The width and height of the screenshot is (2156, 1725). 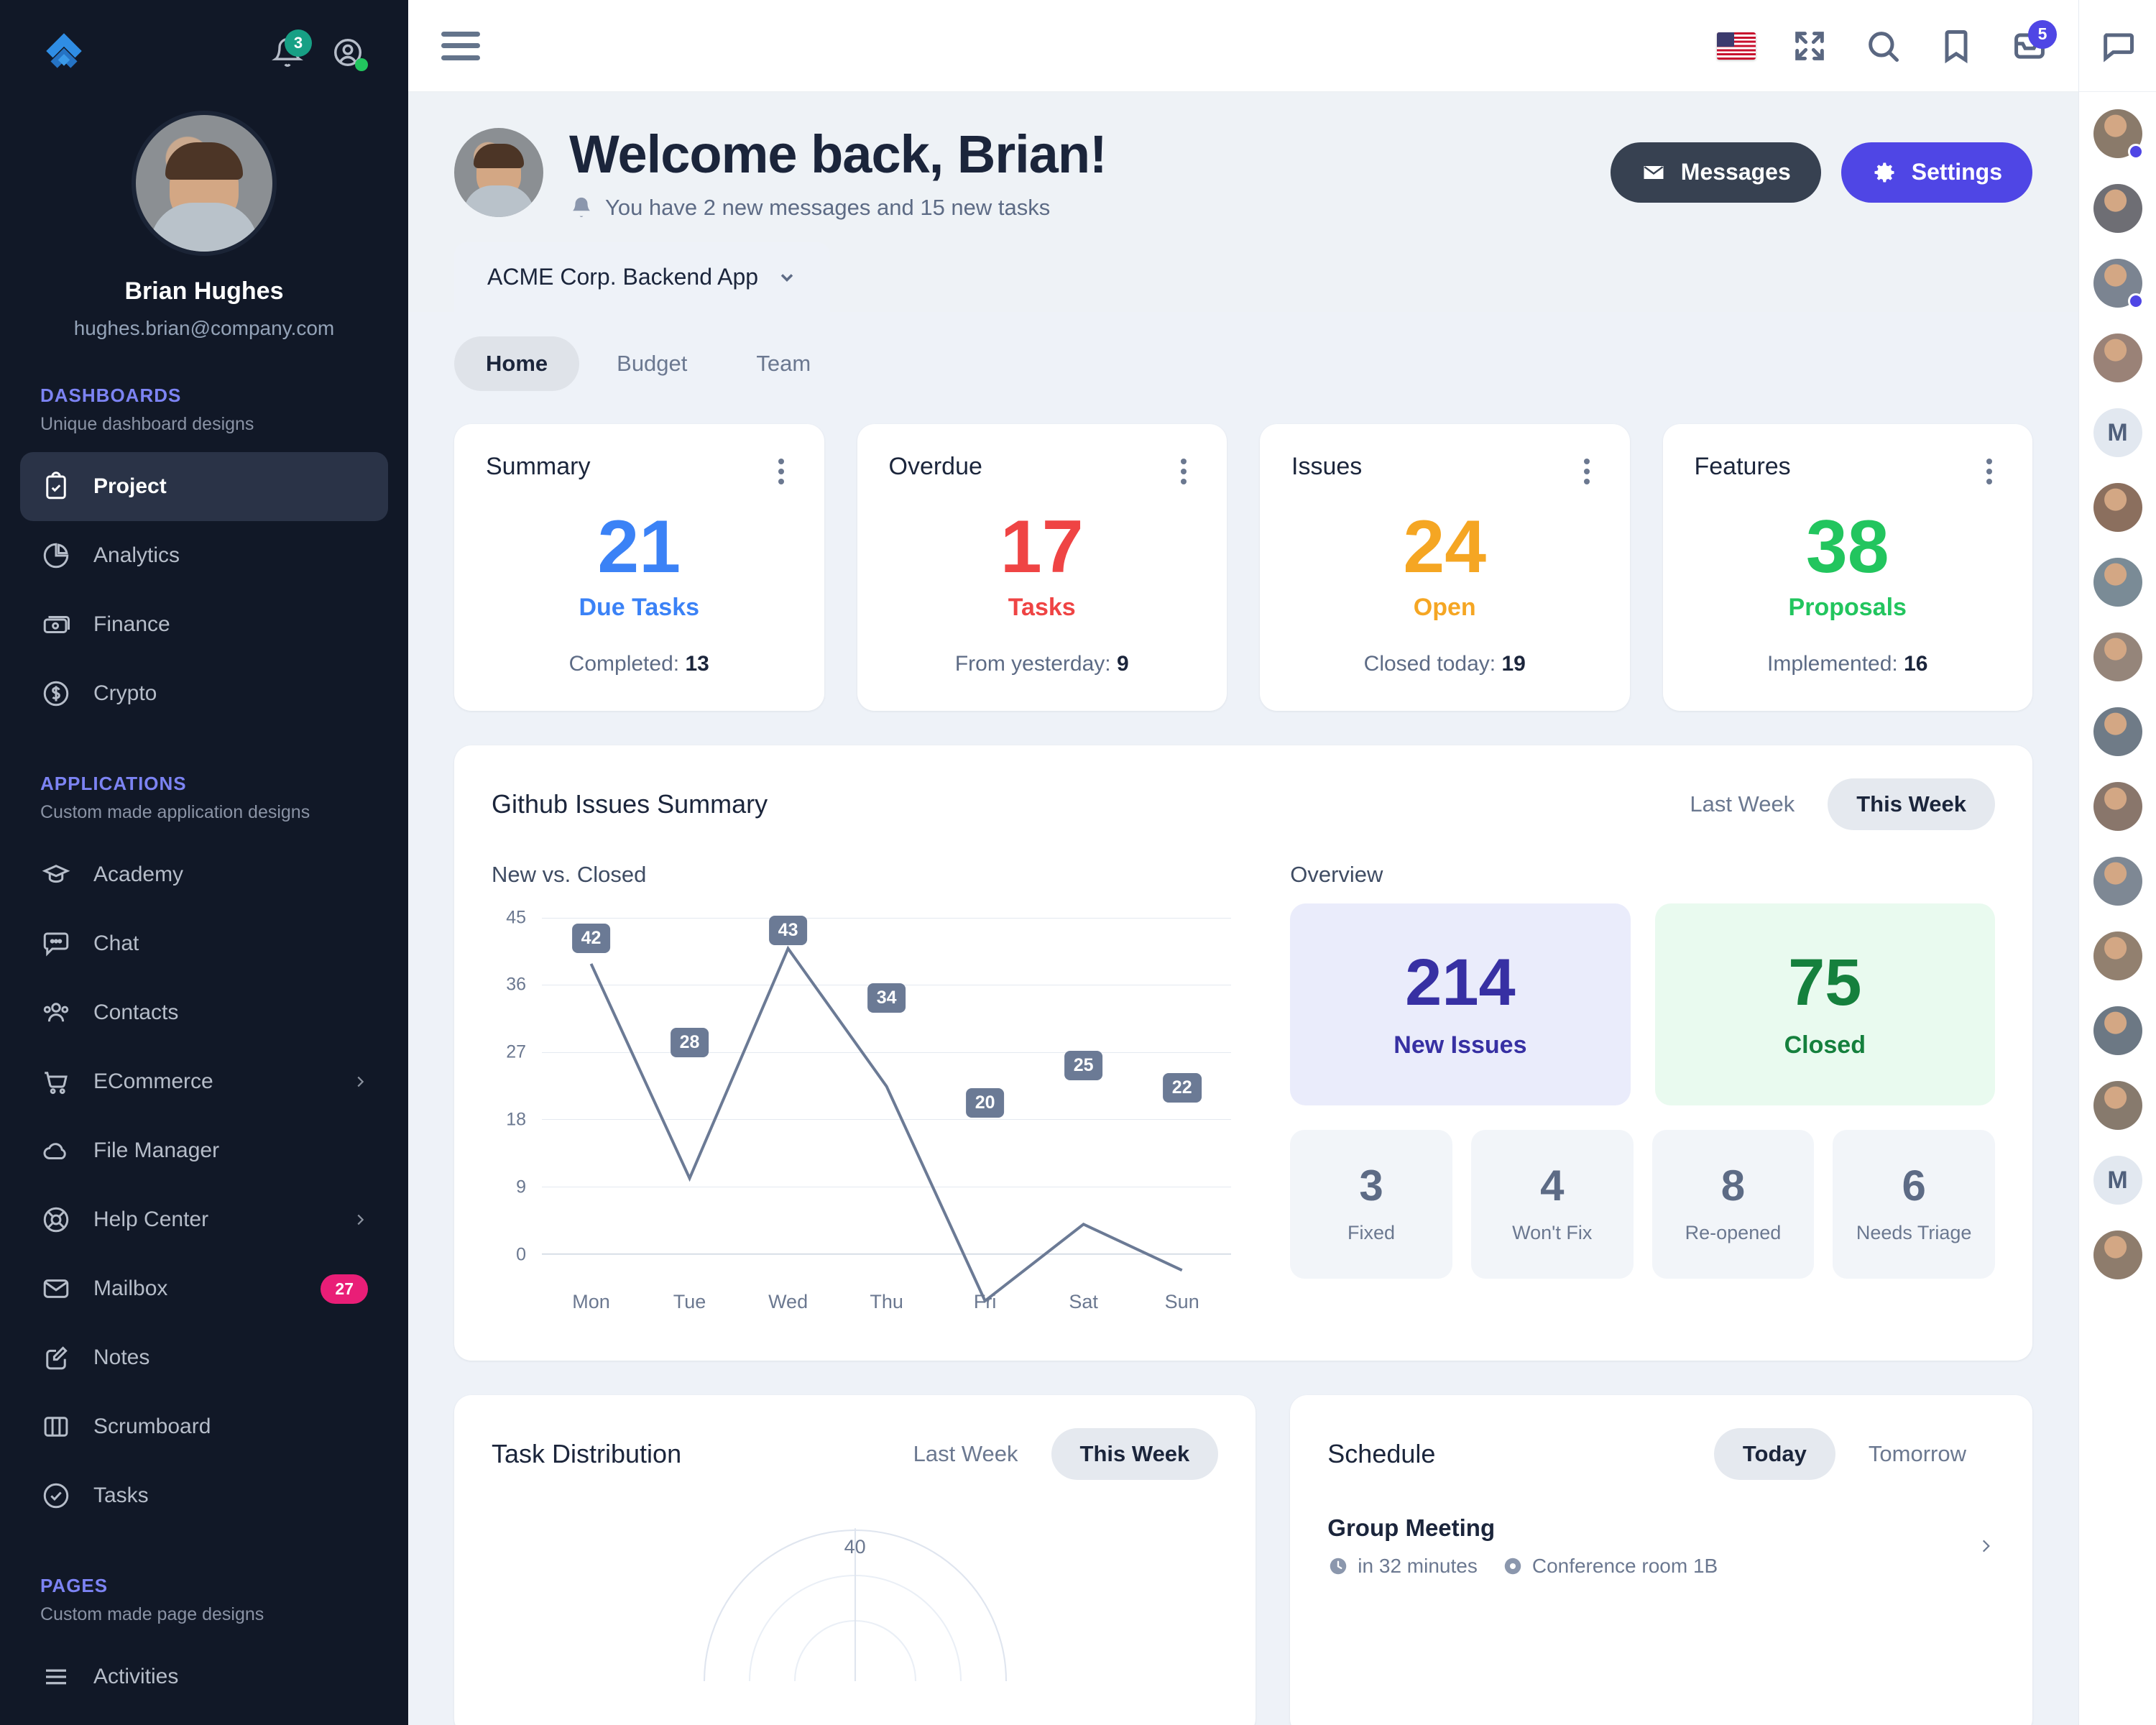 What do you see at coordinates (1742, 804) in the screenshot?
I see `toggle-last-week: Last Week` at bounding box center [1742, 804].